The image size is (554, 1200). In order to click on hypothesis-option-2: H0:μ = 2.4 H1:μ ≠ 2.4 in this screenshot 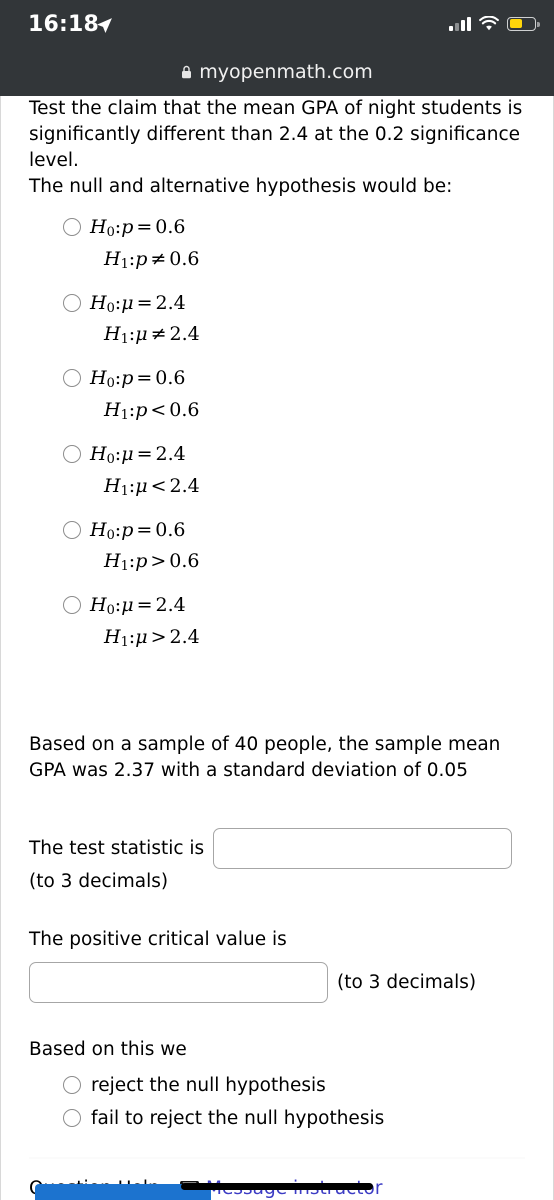, I will do `click(294, 322)`.